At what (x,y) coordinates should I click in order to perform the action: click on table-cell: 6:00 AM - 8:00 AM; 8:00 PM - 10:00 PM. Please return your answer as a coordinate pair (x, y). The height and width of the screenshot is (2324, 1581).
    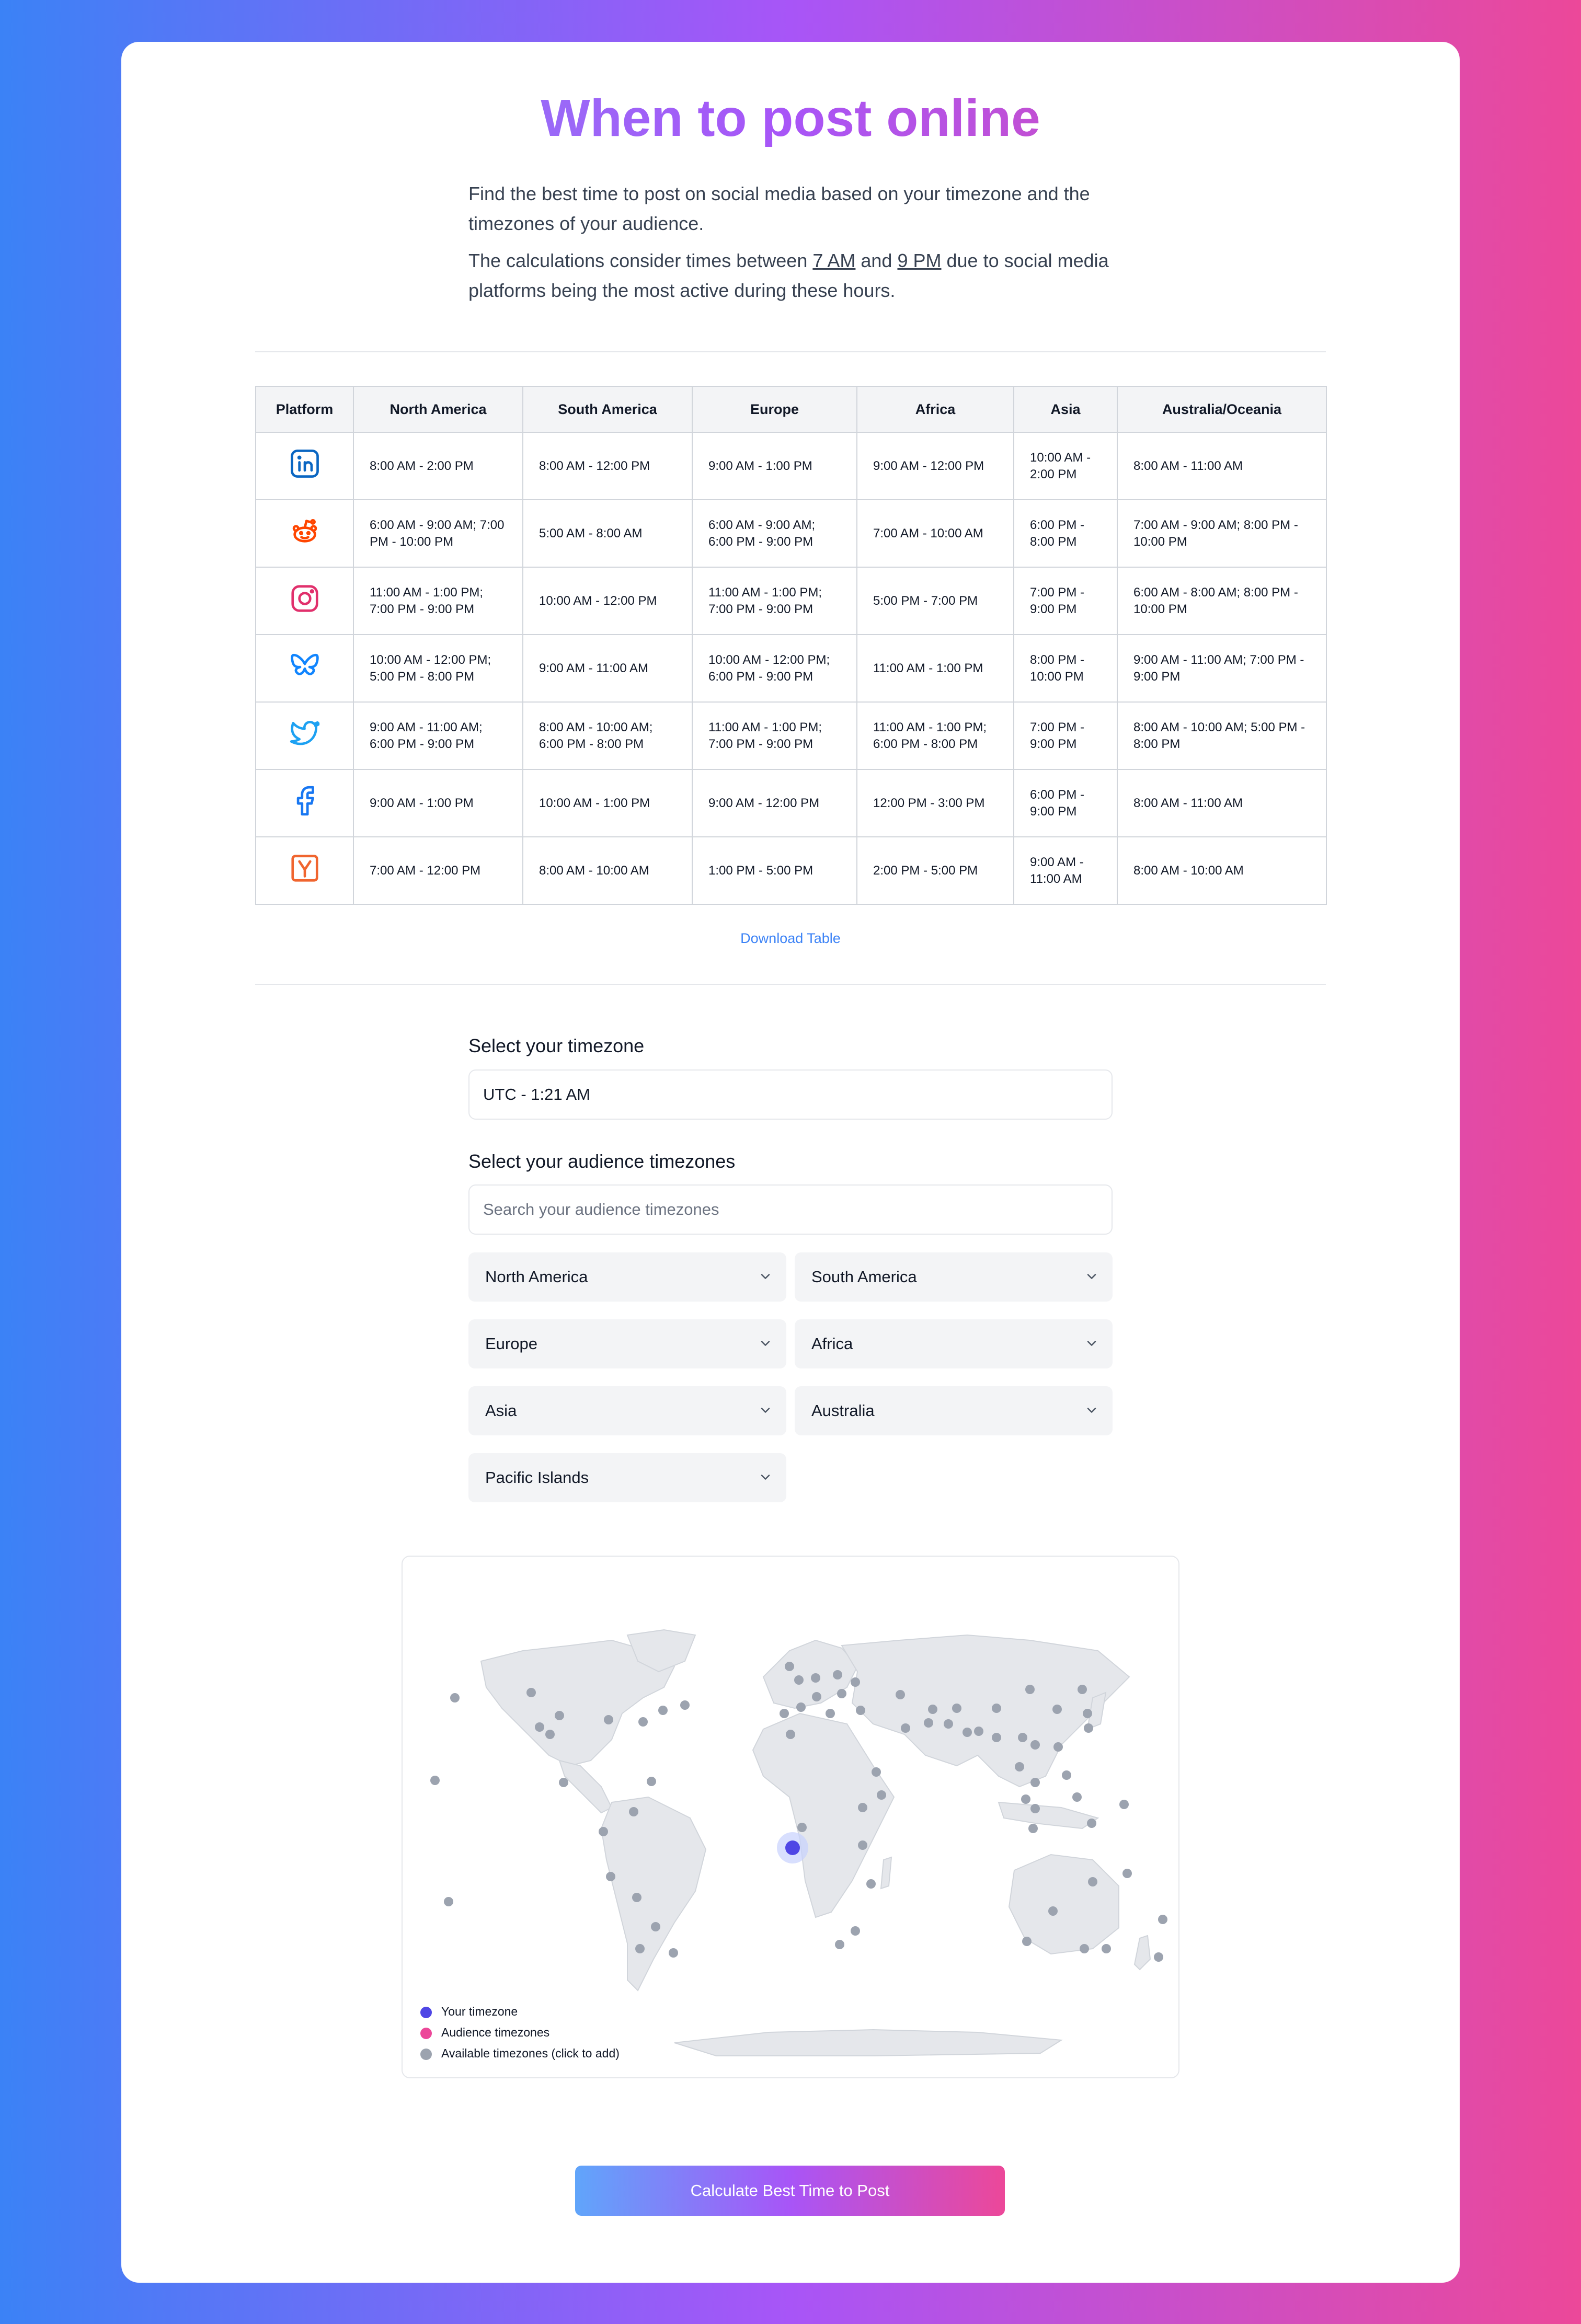
    Looking at the image, I should click on (1222, 601).